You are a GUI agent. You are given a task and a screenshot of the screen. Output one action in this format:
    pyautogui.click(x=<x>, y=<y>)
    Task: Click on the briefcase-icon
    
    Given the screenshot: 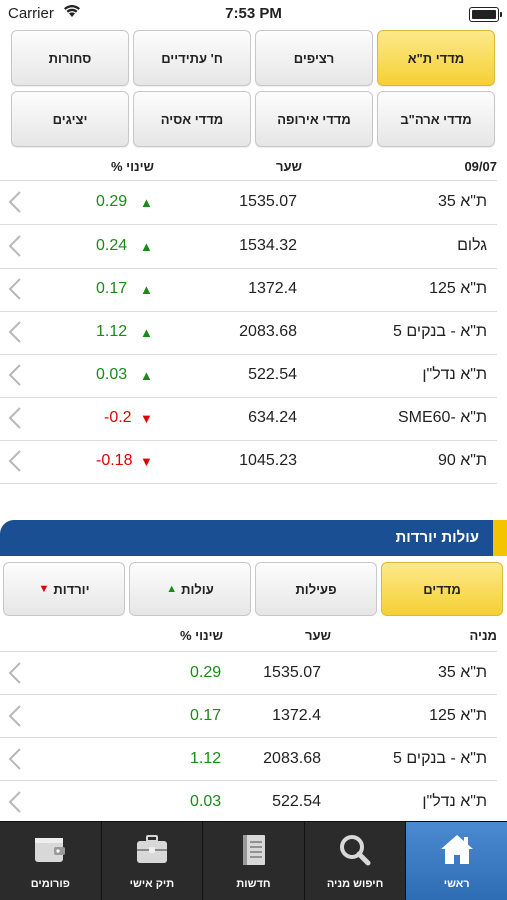 What is the action you would take?
    pyautogui.click(x=151, y=849)
    